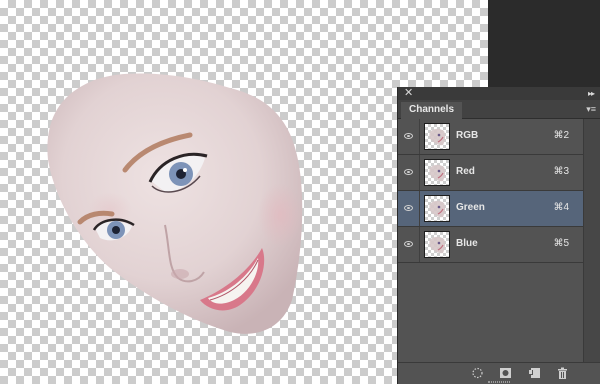 Image resolution: width=600 pixels, height=384 pixels. Describe the element at coordinates (490, 209) in the screenshot. I see `channel-row-green: Green ⌘4` at that location.